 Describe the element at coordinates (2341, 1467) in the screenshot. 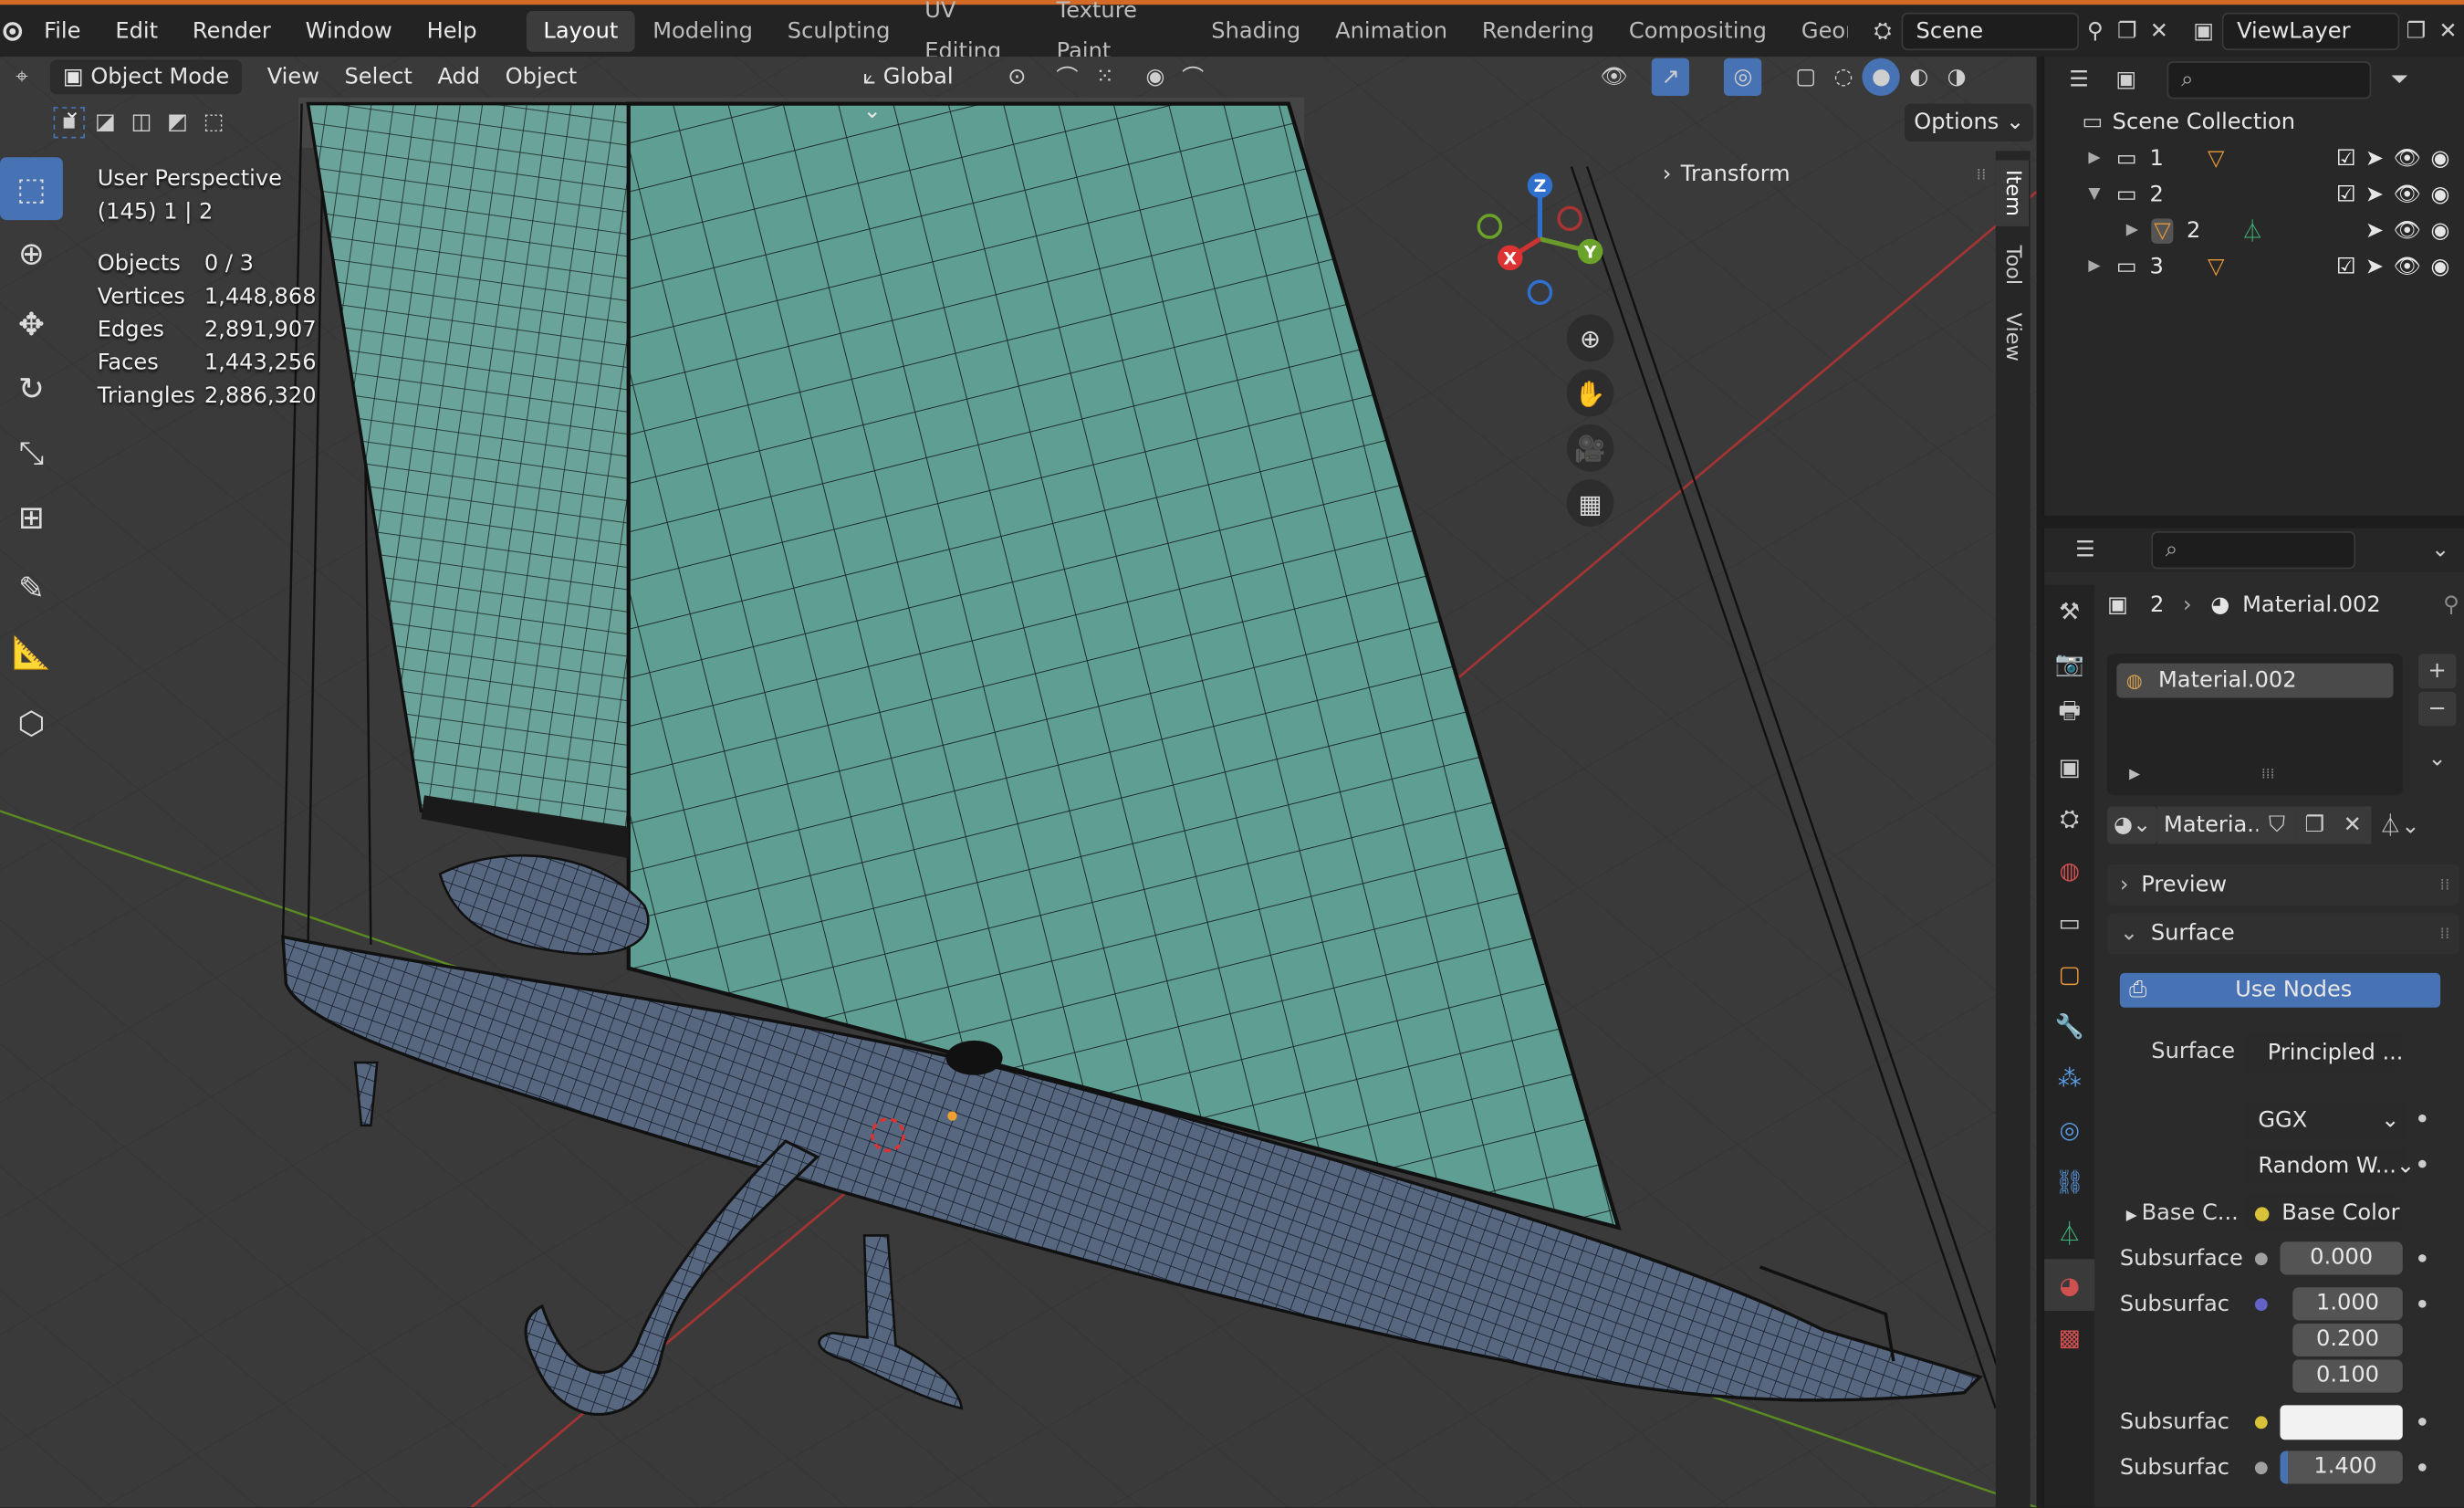

I see `subsurface-ior-field: 1.400` at that location.